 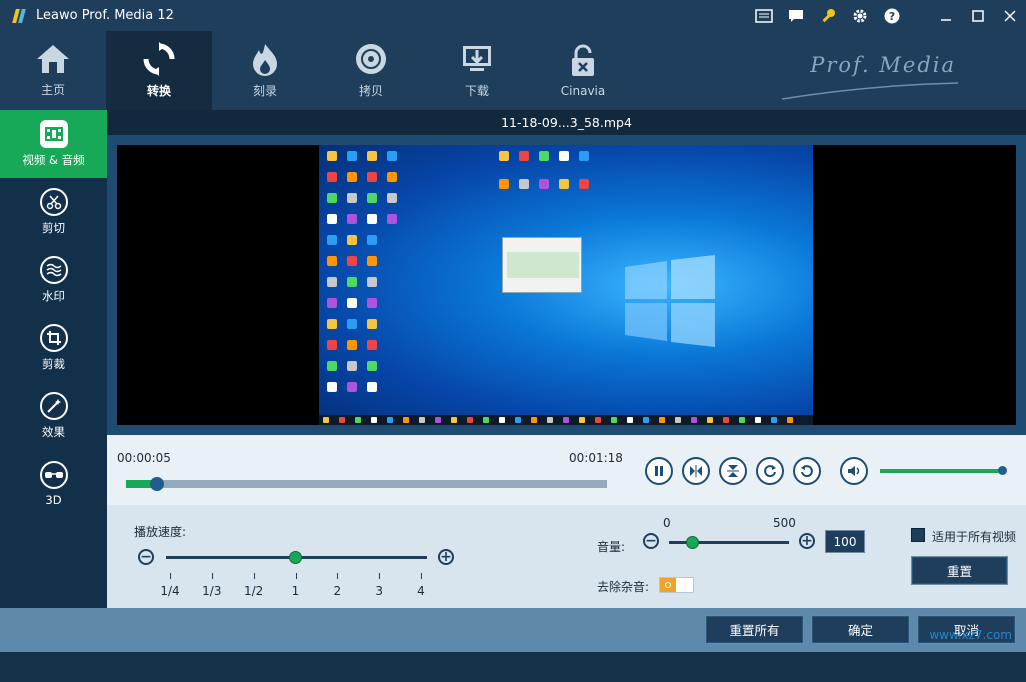 What do you see at coordinates (264, 91) in the screenshot?
I see `nav-burn-label: 刻录` at bounding box center [264, 91].